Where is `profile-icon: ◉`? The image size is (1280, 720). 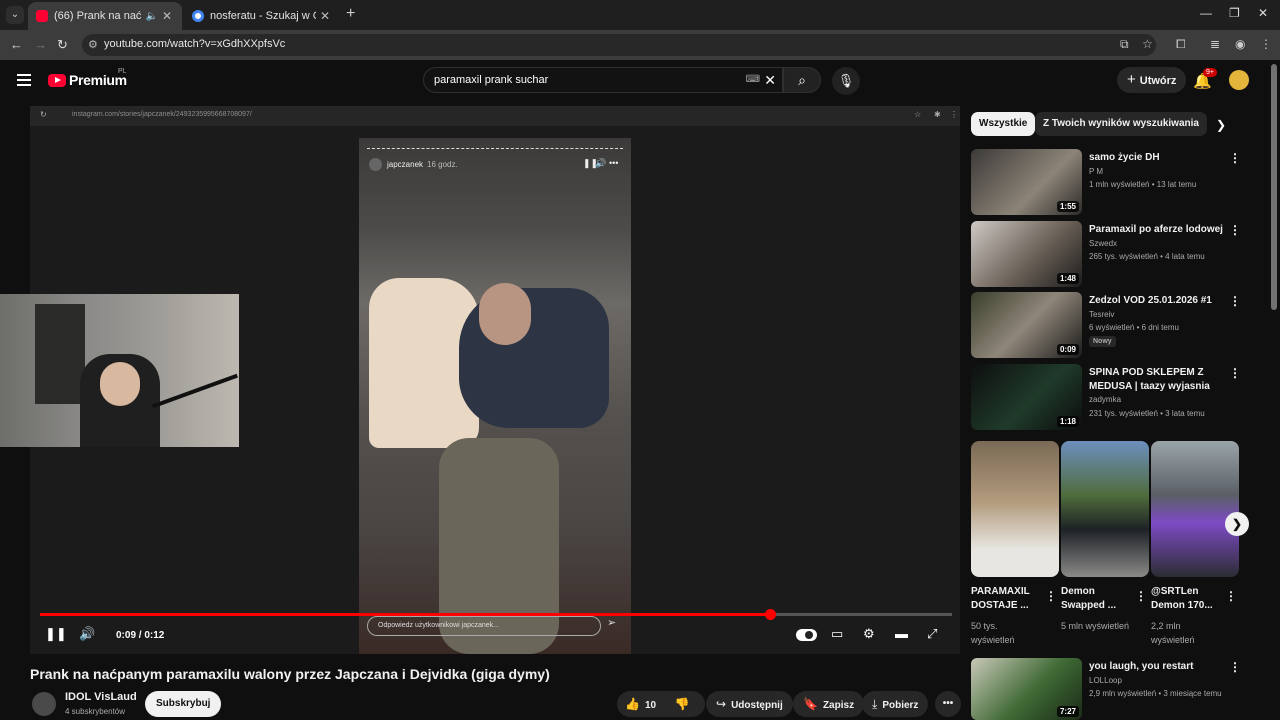
profile-icon: ◉ is located at coordinates (1240, 44).